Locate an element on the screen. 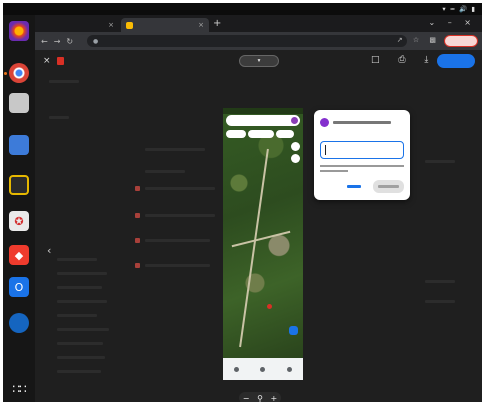 The width and height of the screenshot is (485, 405). map-pin-icon is located at coordinates (269, 306).